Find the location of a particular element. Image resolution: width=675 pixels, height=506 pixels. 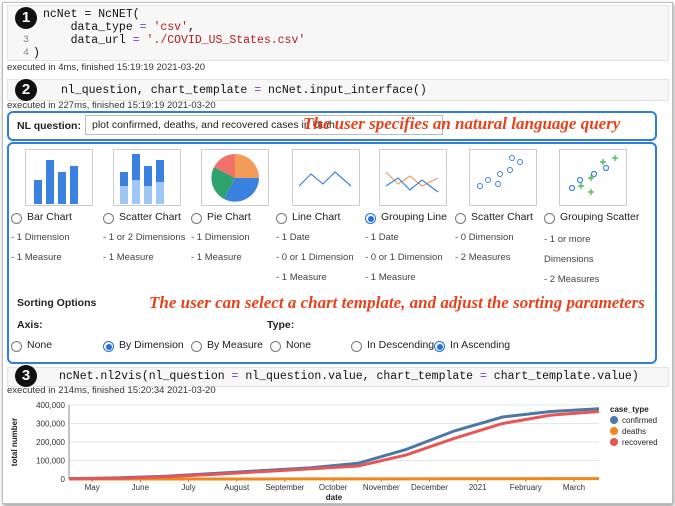

req-bar-2: - 1 Measure is located at coordinates (36, 257).